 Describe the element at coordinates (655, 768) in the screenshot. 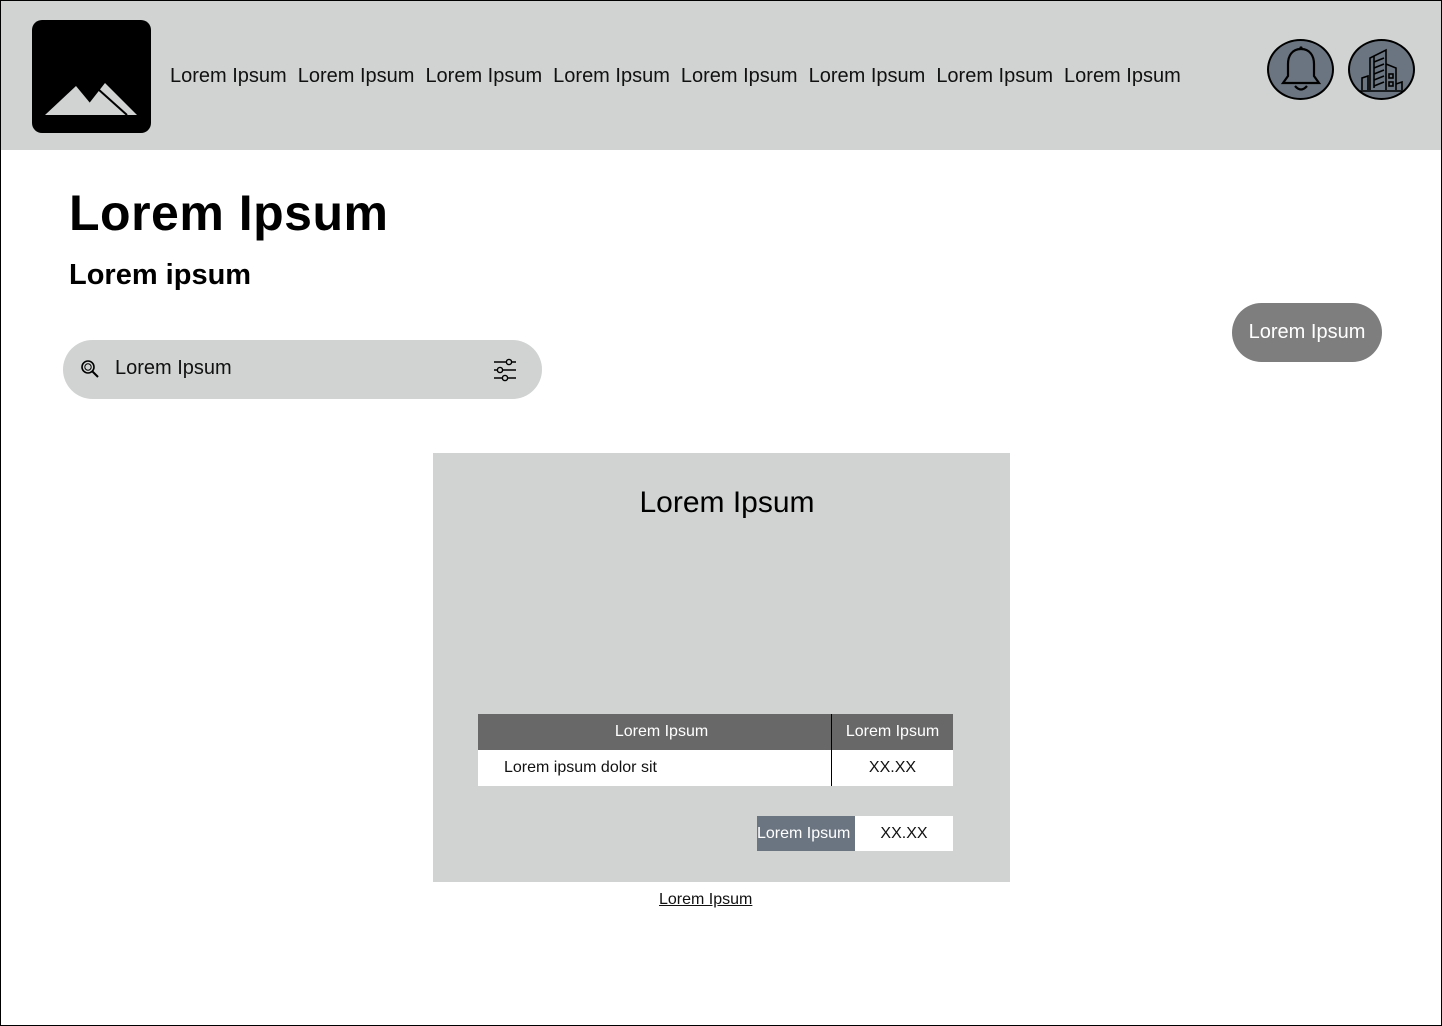

I see `table-cell: Lorem ipsum dolor sit` at that location.